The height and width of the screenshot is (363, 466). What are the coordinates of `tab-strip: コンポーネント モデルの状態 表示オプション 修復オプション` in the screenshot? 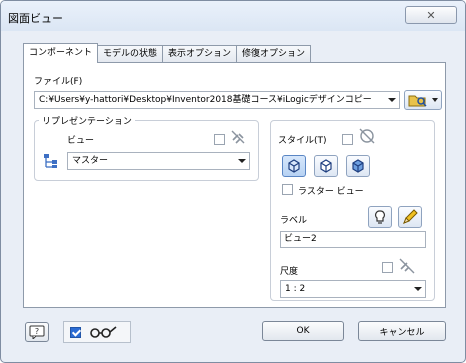 It's located at (167, 53).